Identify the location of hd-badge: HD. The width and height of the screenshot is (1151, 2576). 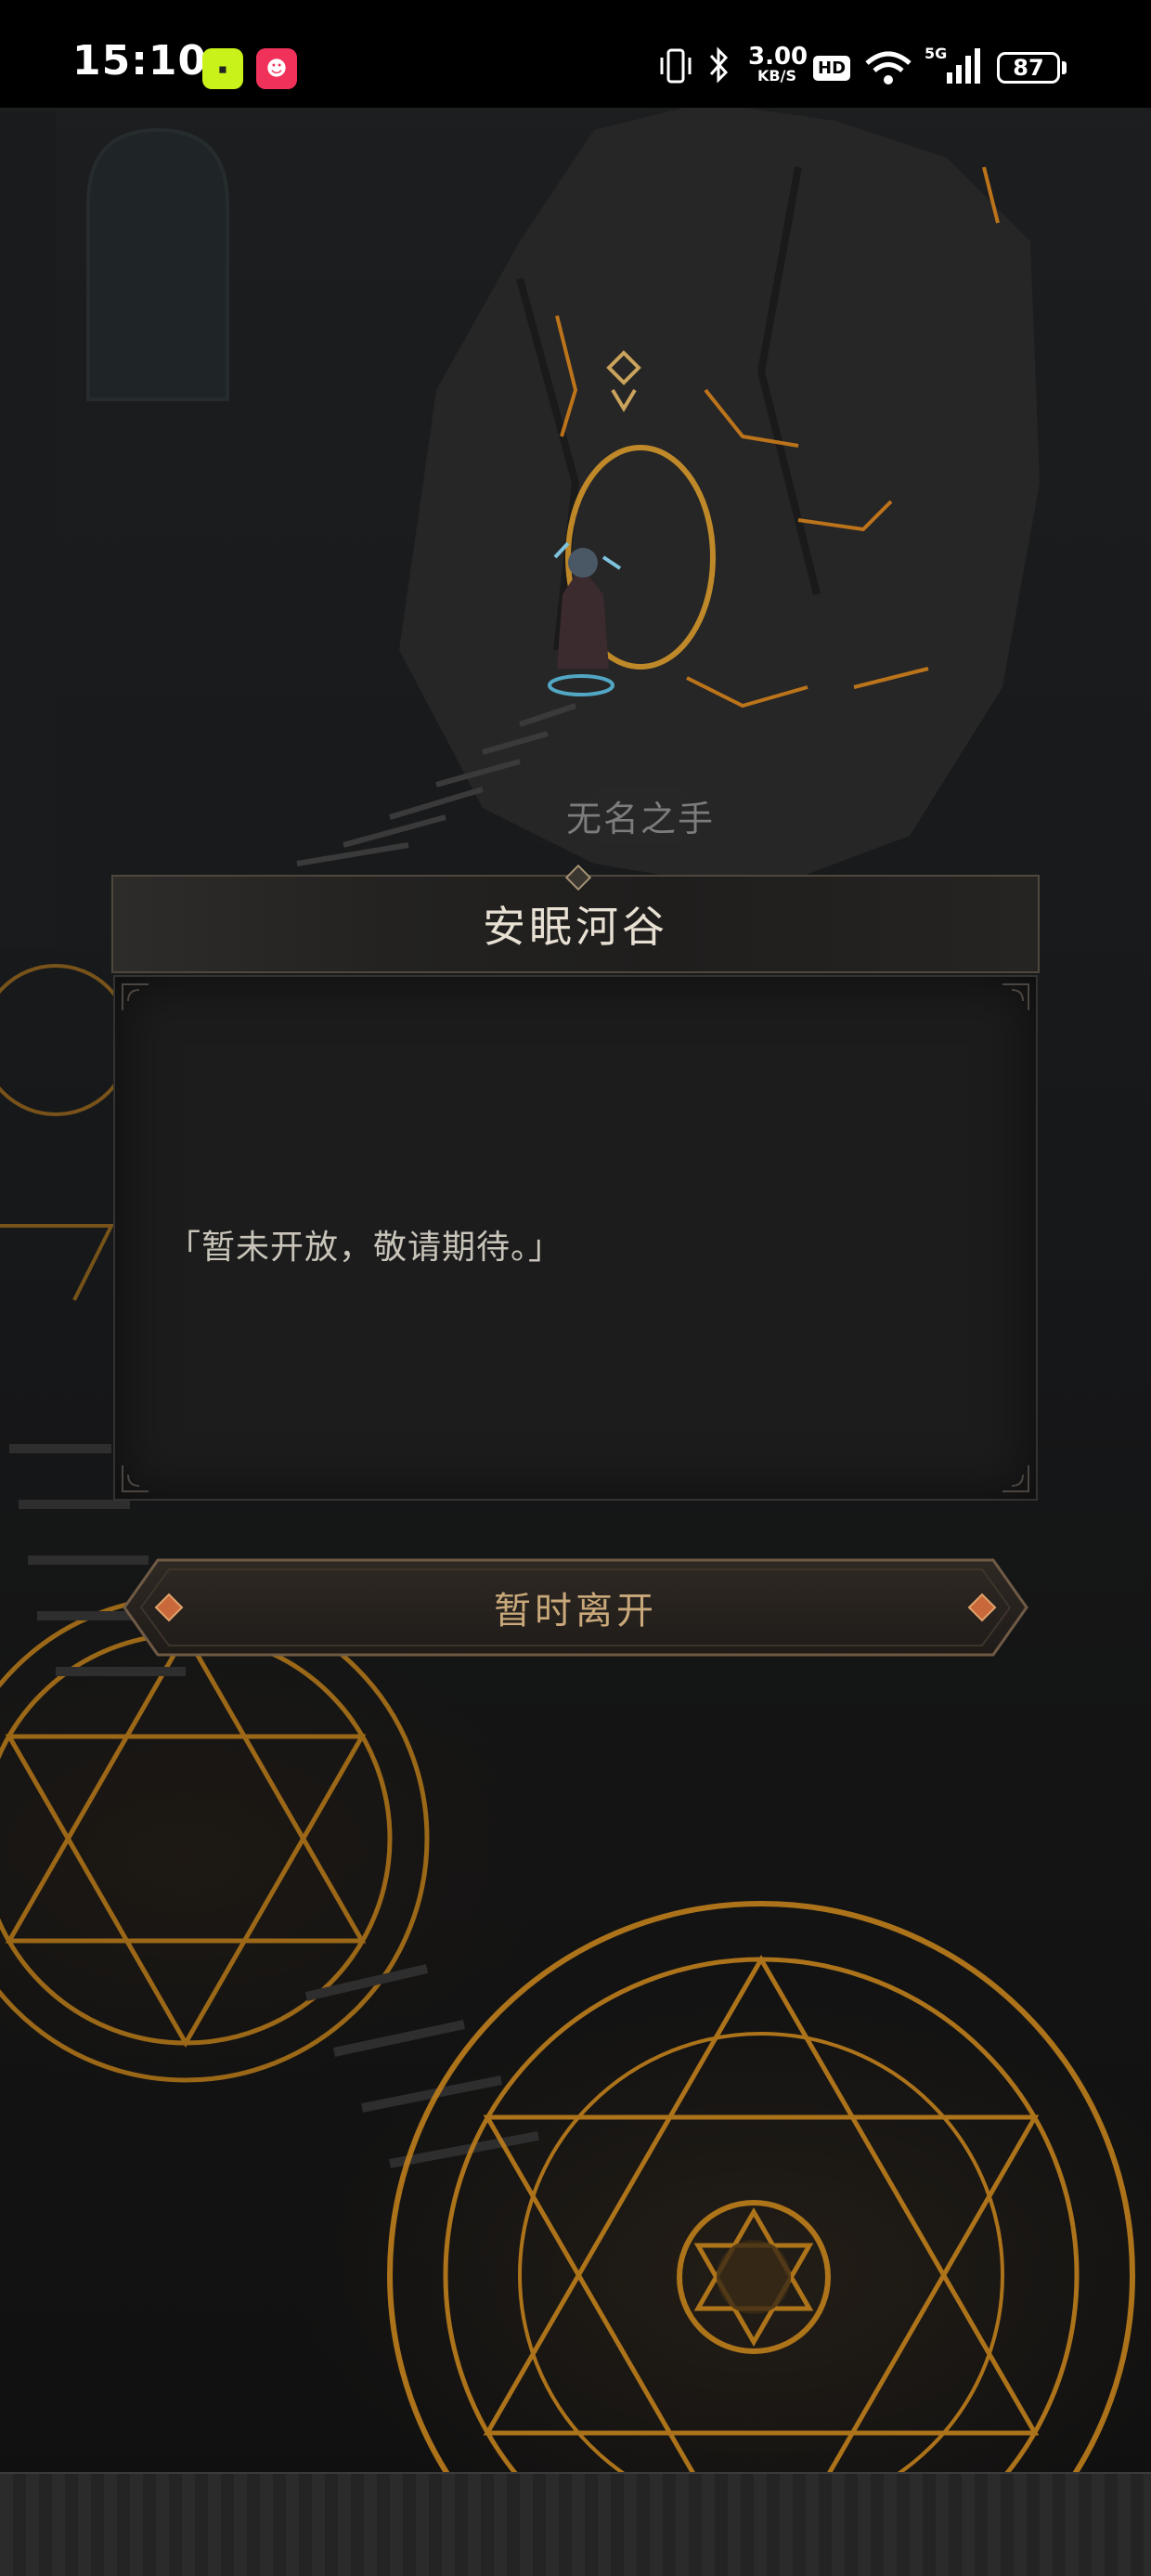
(832, 69).